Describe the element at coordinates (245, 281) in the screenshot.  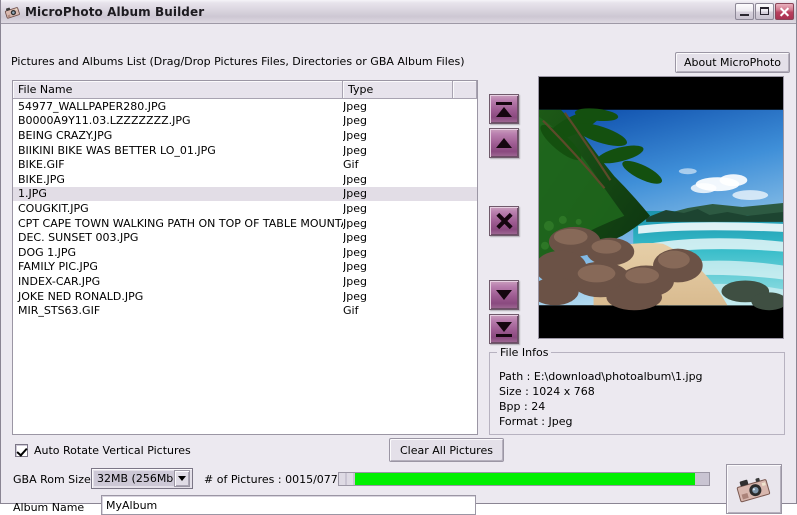
I see `table-row: INDEX-CAR.JPG Jpeg` at that location.